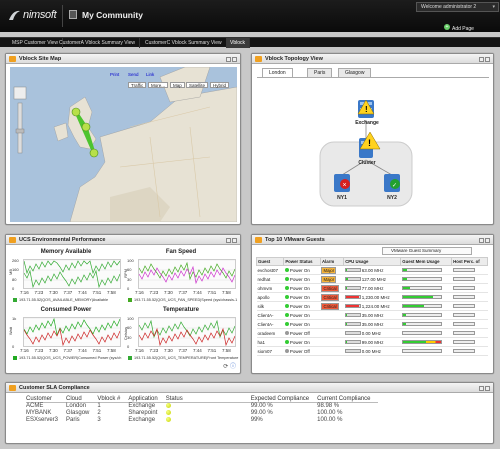 The height and width of the screenshot is (449, 500). Describe the element at coordinates (372, 333) in the screenshot. I see `table-row: oradeem Power Off 0.00 MHz` at that location.